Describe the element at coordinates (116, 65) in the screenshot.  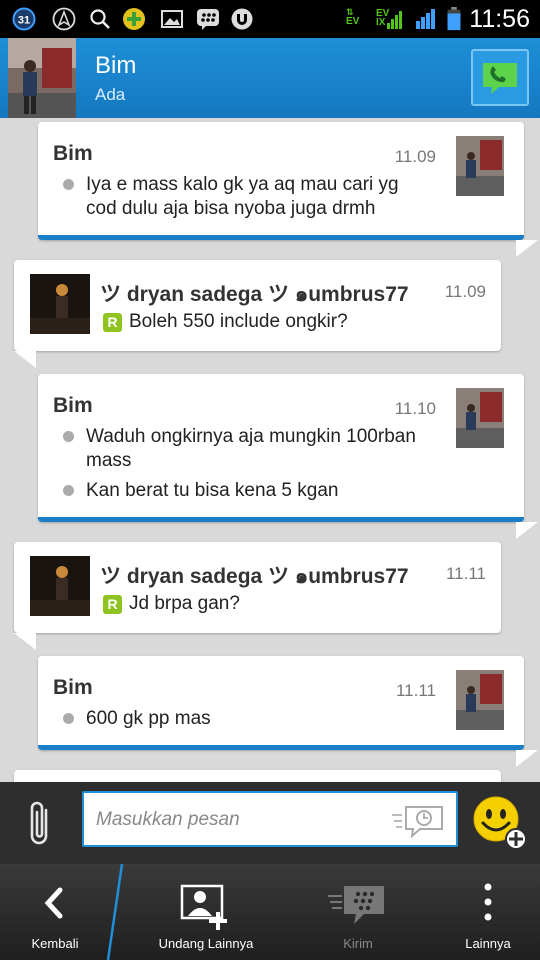
I see `contact-name: Bim` at that location.